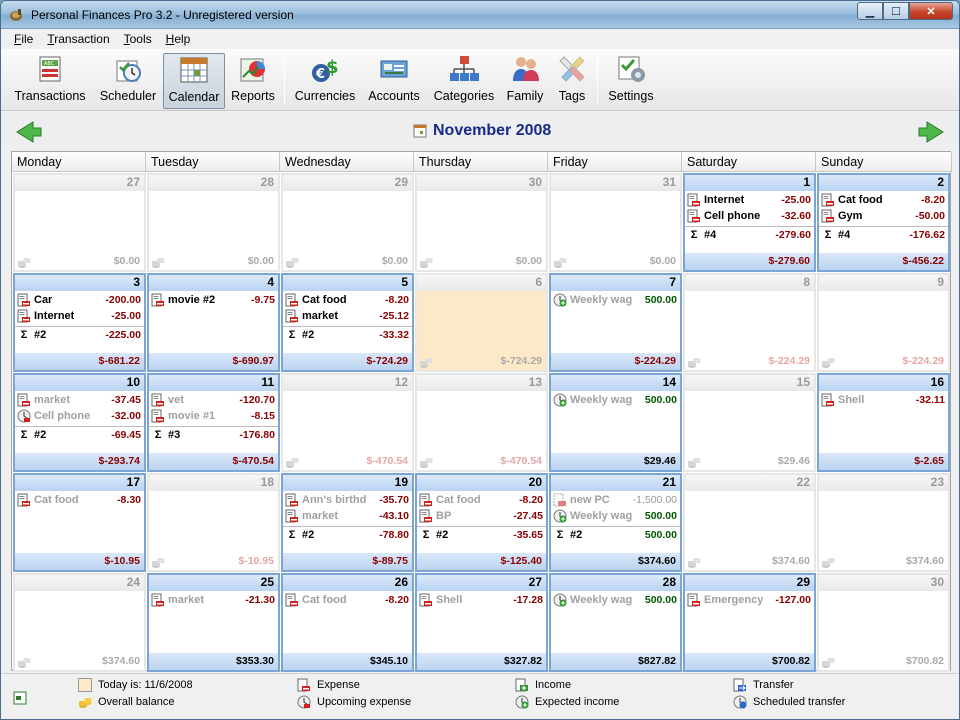  I want to click on day-cell: 31 $0.00, so click(615, 222).